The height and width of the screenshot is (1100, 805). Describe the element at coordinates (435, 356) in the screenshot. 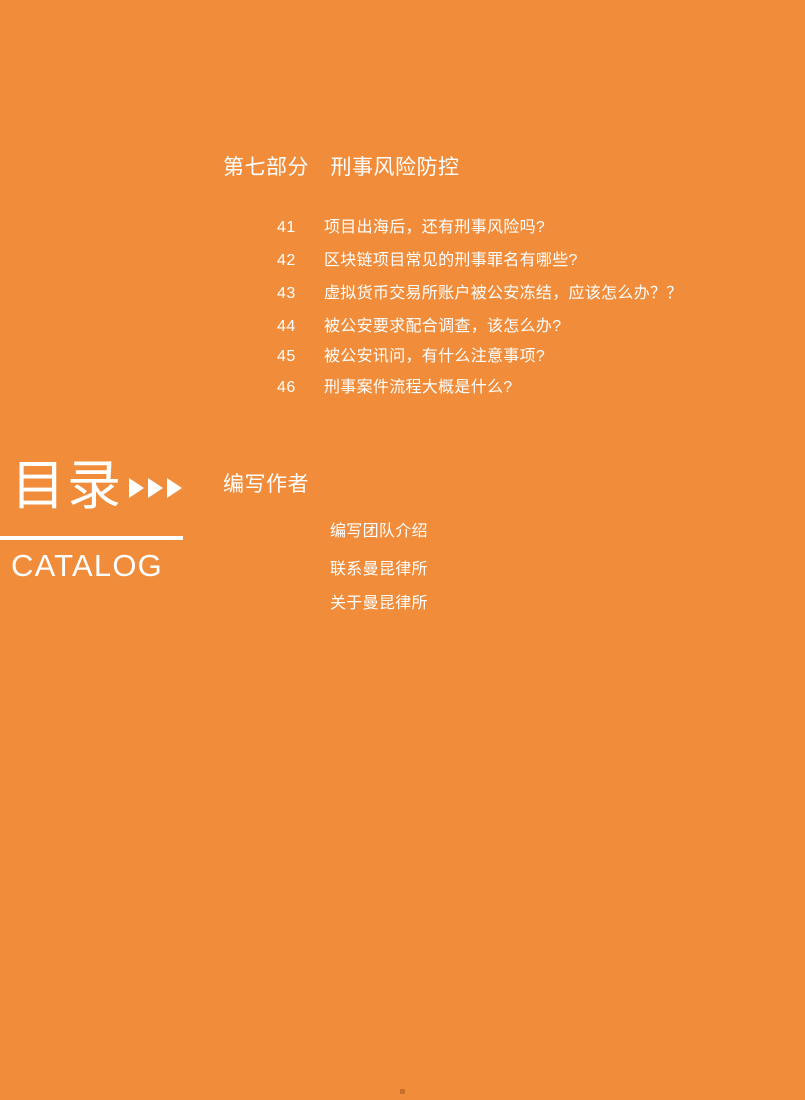

I see `toc-entry-title: 被公安讯问，有什么注意事项?` at that location.